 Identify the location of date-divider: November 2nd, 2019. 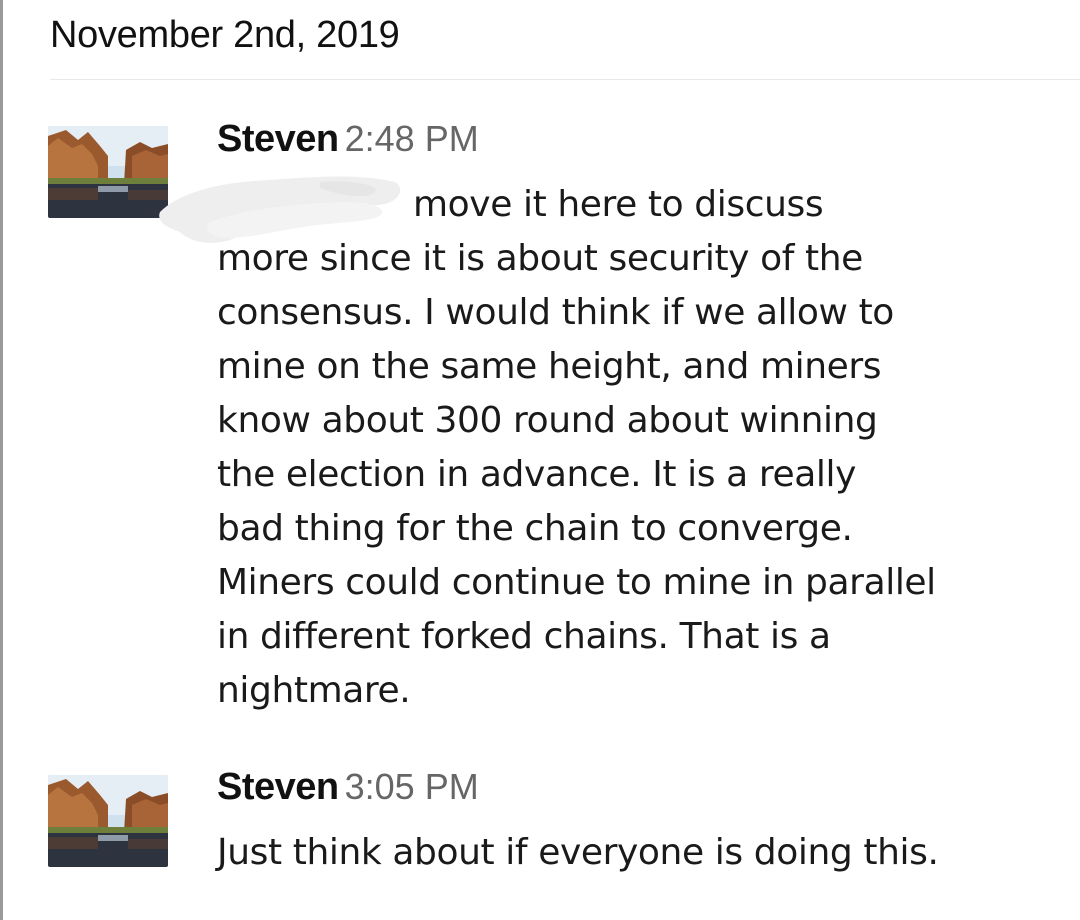
(225, 35).